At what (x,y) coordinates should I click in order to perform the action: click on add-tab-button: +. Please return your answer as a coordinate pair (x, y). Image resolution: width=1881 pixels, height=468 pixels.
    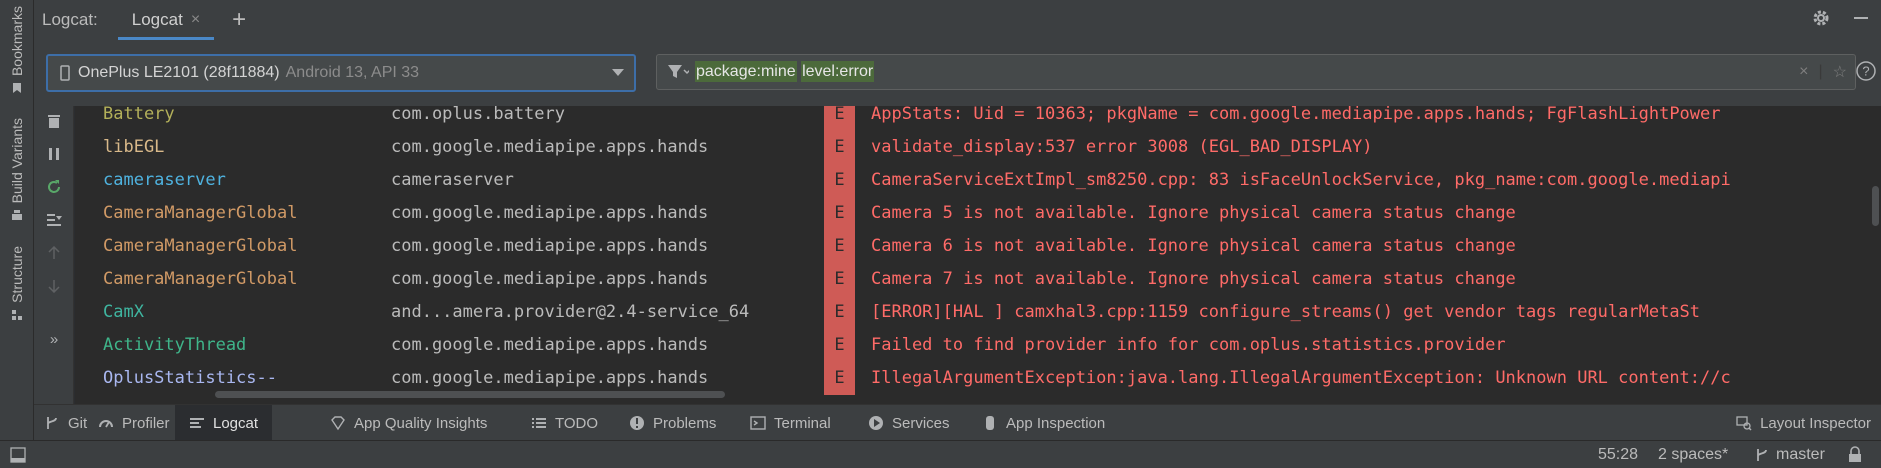
    Looking at the image, I should click on (239, 20).